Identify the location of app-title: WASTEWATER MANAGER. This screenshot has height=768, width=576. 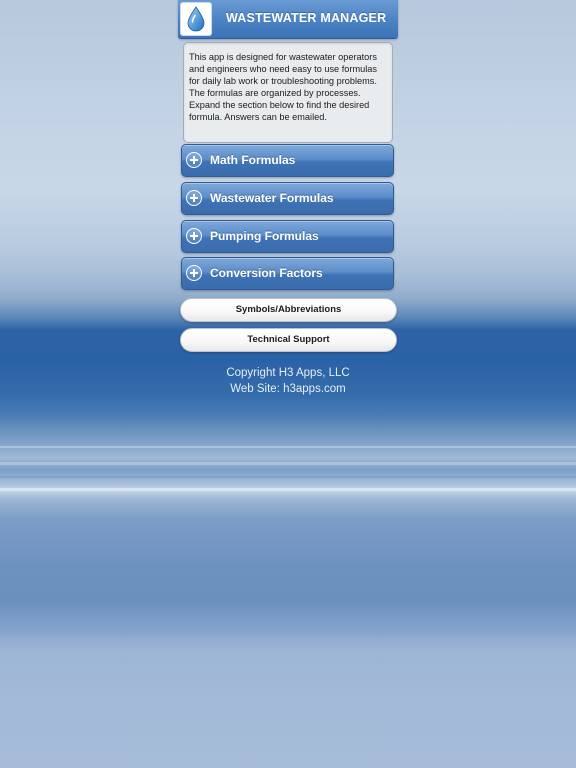
(306, 18).